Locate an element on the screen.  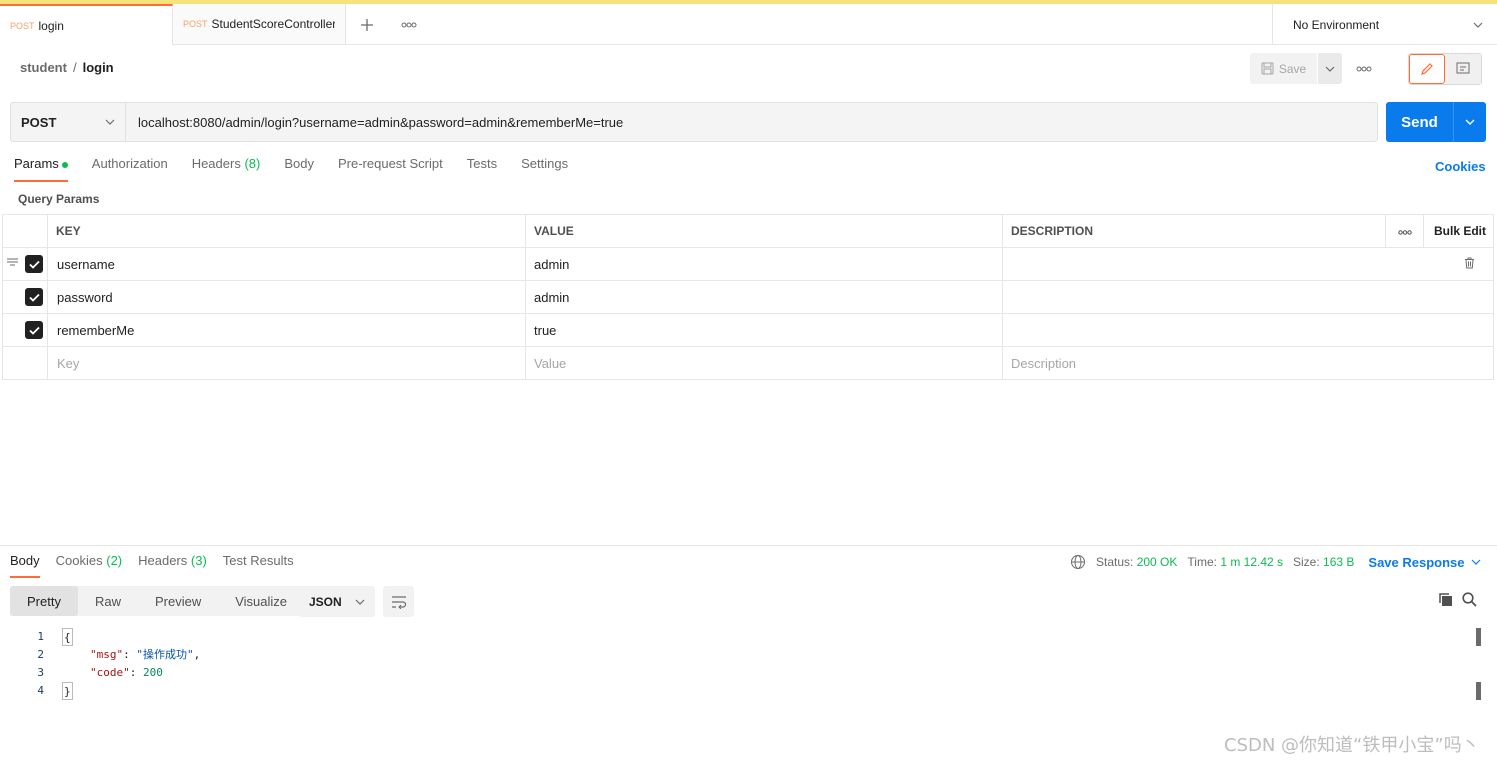
tab-title: StudentScoreController is located at coordinates (273, 24).